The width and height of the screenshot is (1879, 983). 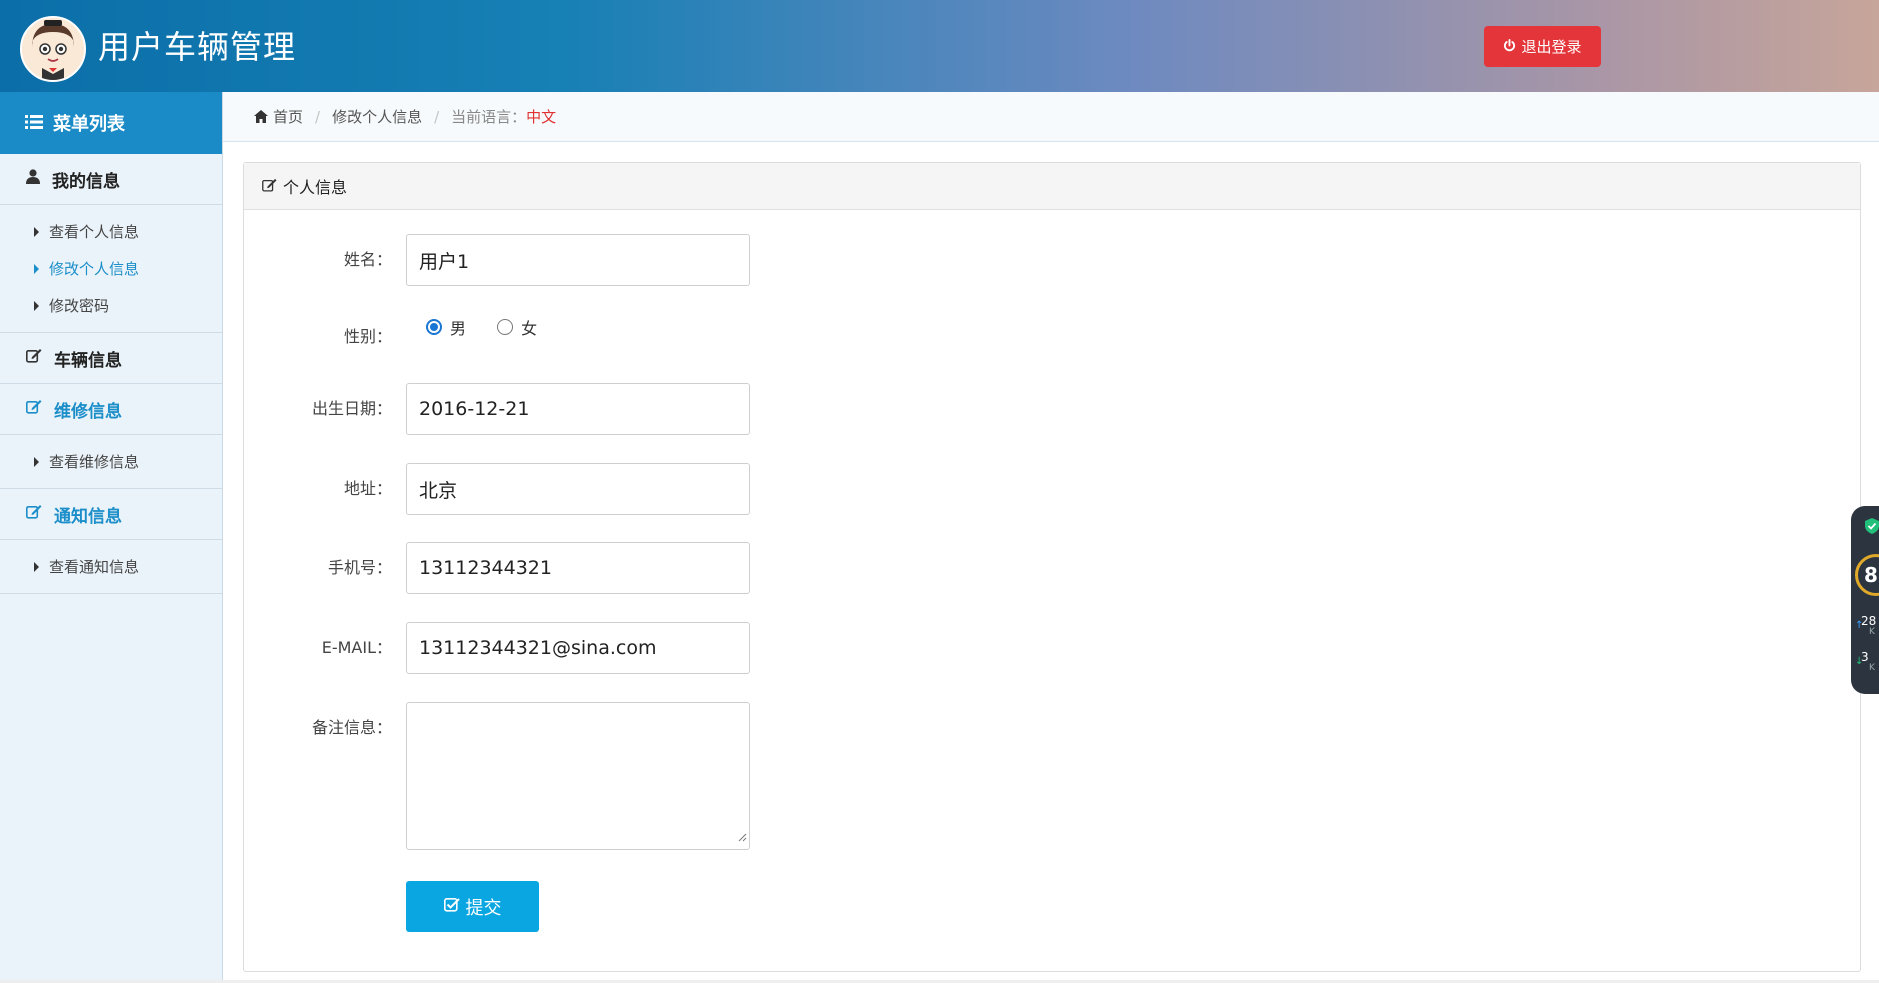 I want to click on name-input: 用户1, so click(x=578, y=260).